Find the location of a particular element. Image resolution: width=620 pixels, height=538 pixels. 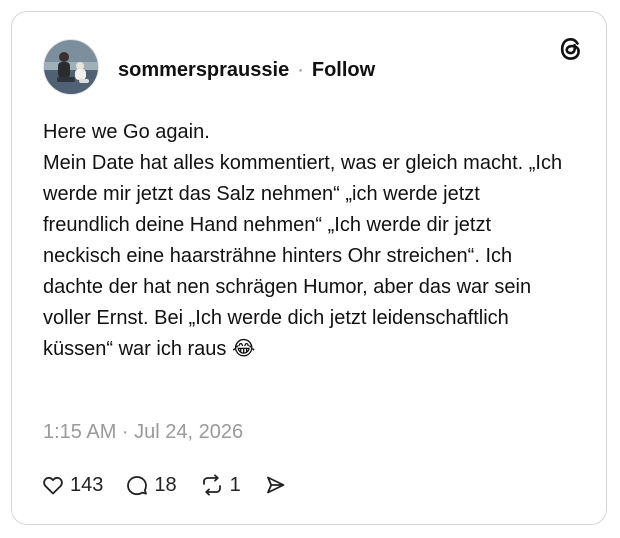

speech-bubble-icon is located at coordinates (137, 485).